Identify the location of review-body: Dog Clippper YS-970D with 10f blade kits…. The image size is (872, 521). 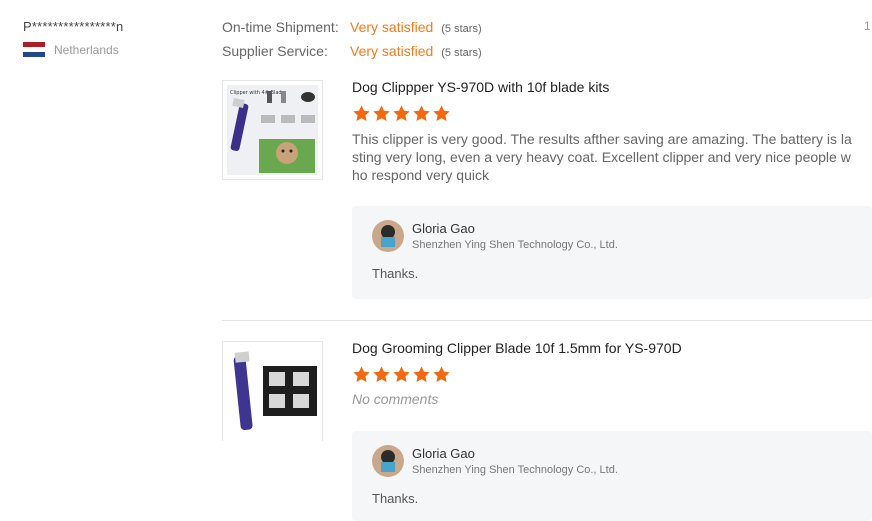
(612, 131).